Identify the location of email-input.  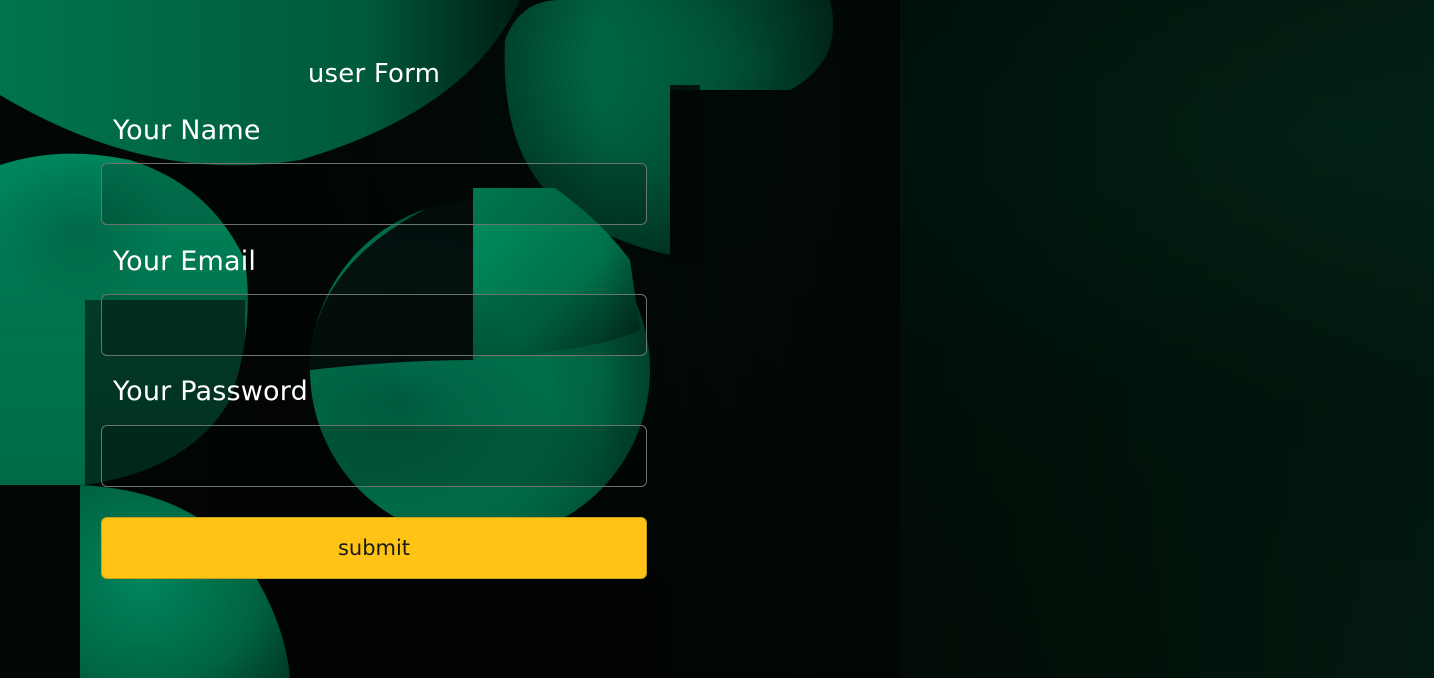
(374, 325).